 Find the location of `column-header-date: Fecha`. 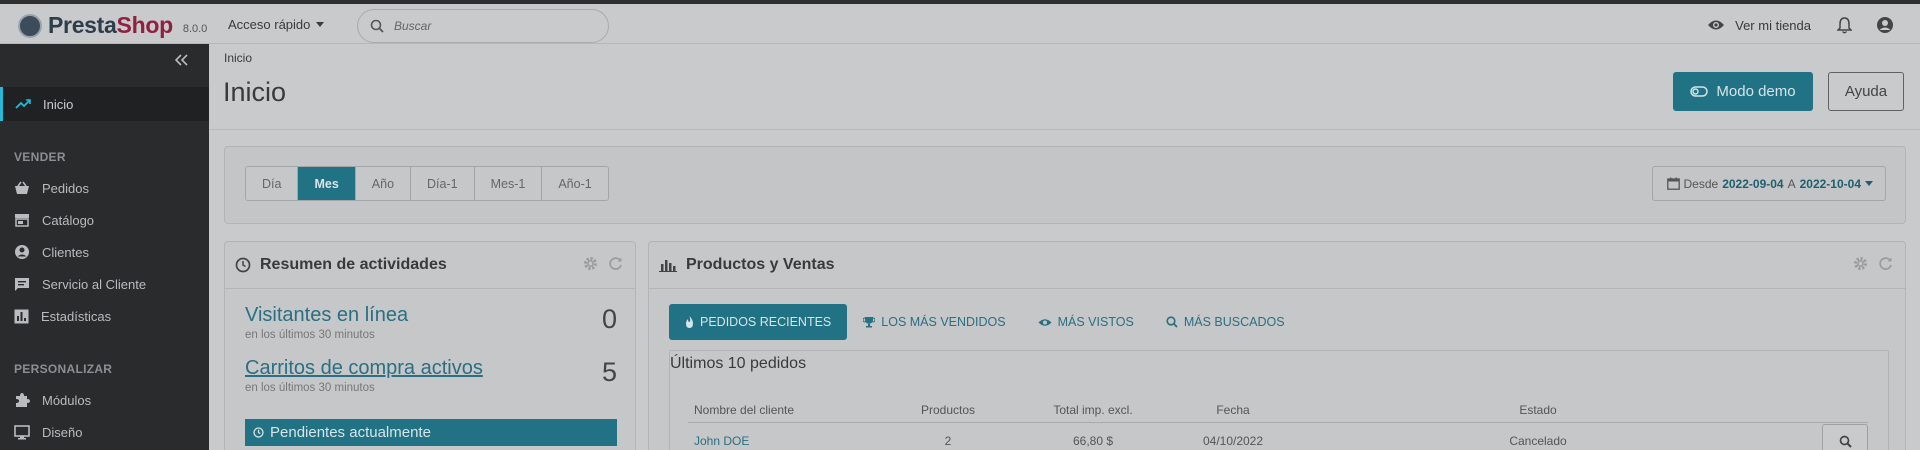

column-header-date: Fecha is located at coordinates (1233, 410).